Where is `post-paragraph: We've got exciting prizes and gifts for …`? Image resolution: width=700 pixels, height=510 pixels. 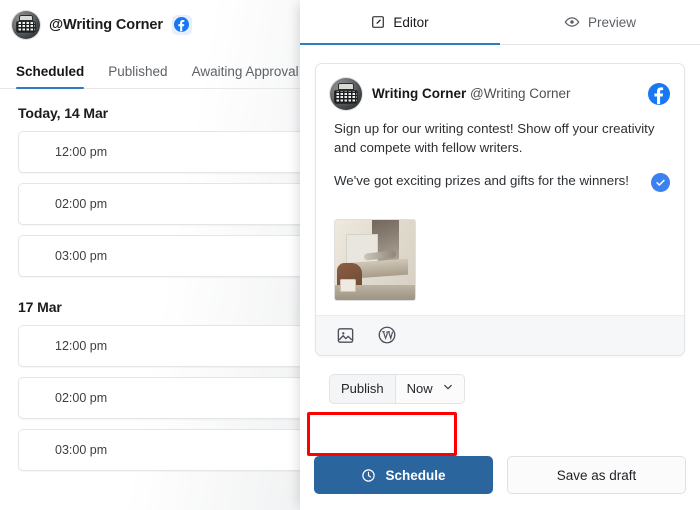
post-paragraph: We've got exciting prizes and gifts for … is located at coordinates (481, 180).